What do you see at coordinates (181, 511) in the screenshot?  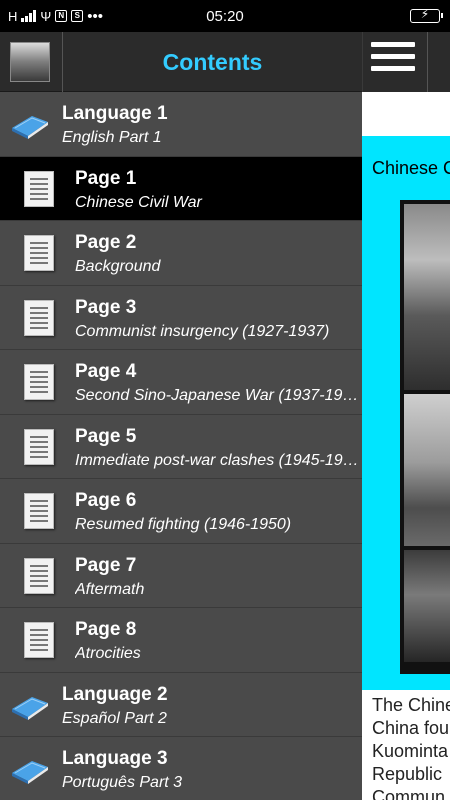 I see `page-item: Page 6 Resumed fighting (1946-1950)` at bounding box center [181, 511].